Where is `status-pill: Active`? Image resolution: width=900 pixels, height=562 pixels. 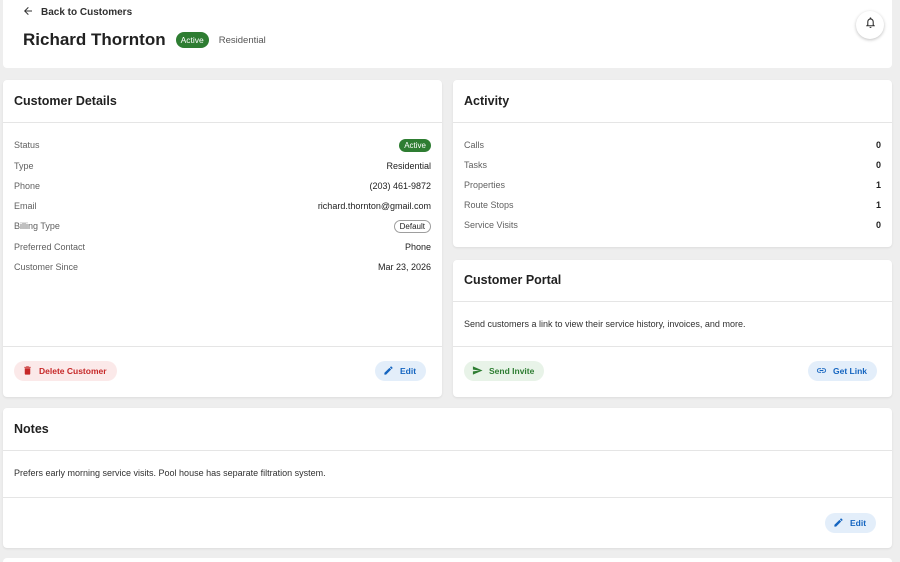 status-pill: Active is located at coordinates (415, 145).